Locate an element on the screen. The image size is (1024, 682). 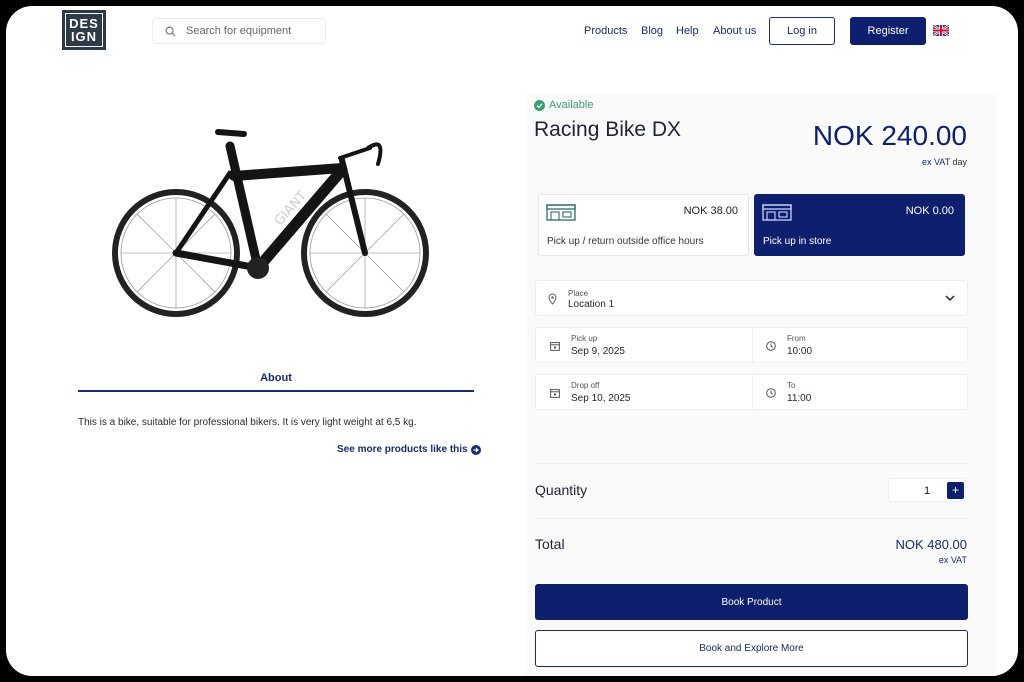
option-pickup-in-store: NOK 0.00 Pick up in store is located at coordinates (859, 225).